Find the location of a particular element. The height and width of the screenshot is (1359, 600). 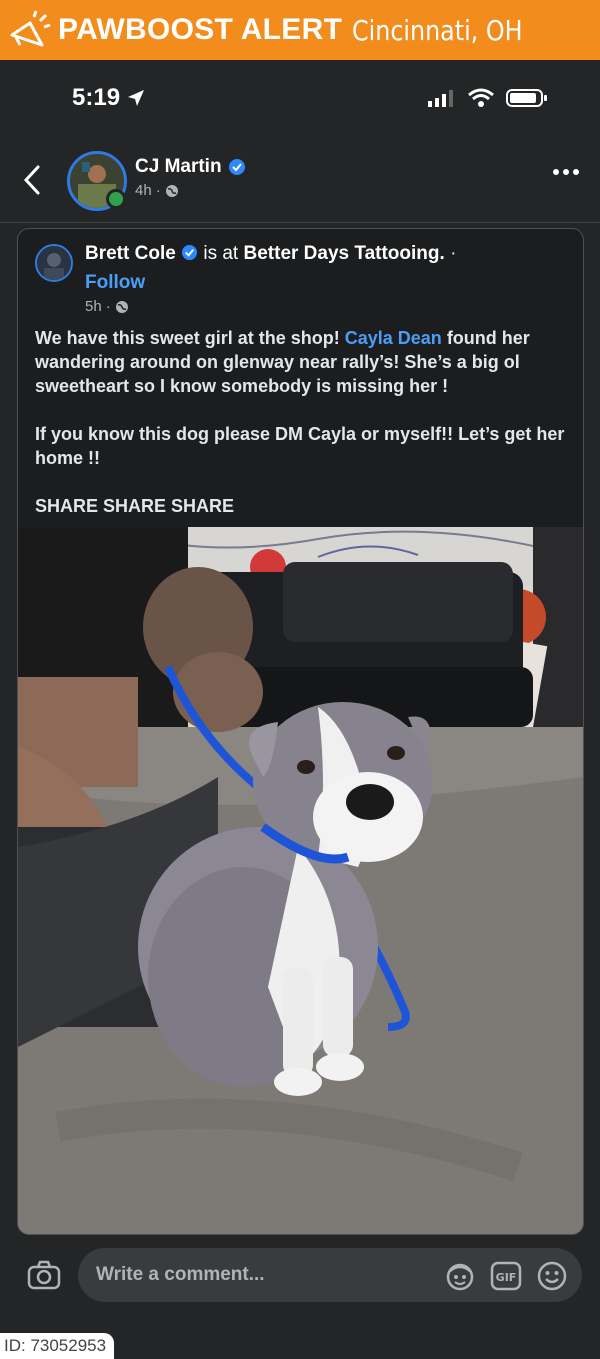

battery-icon is located at coordinates (526, 98).